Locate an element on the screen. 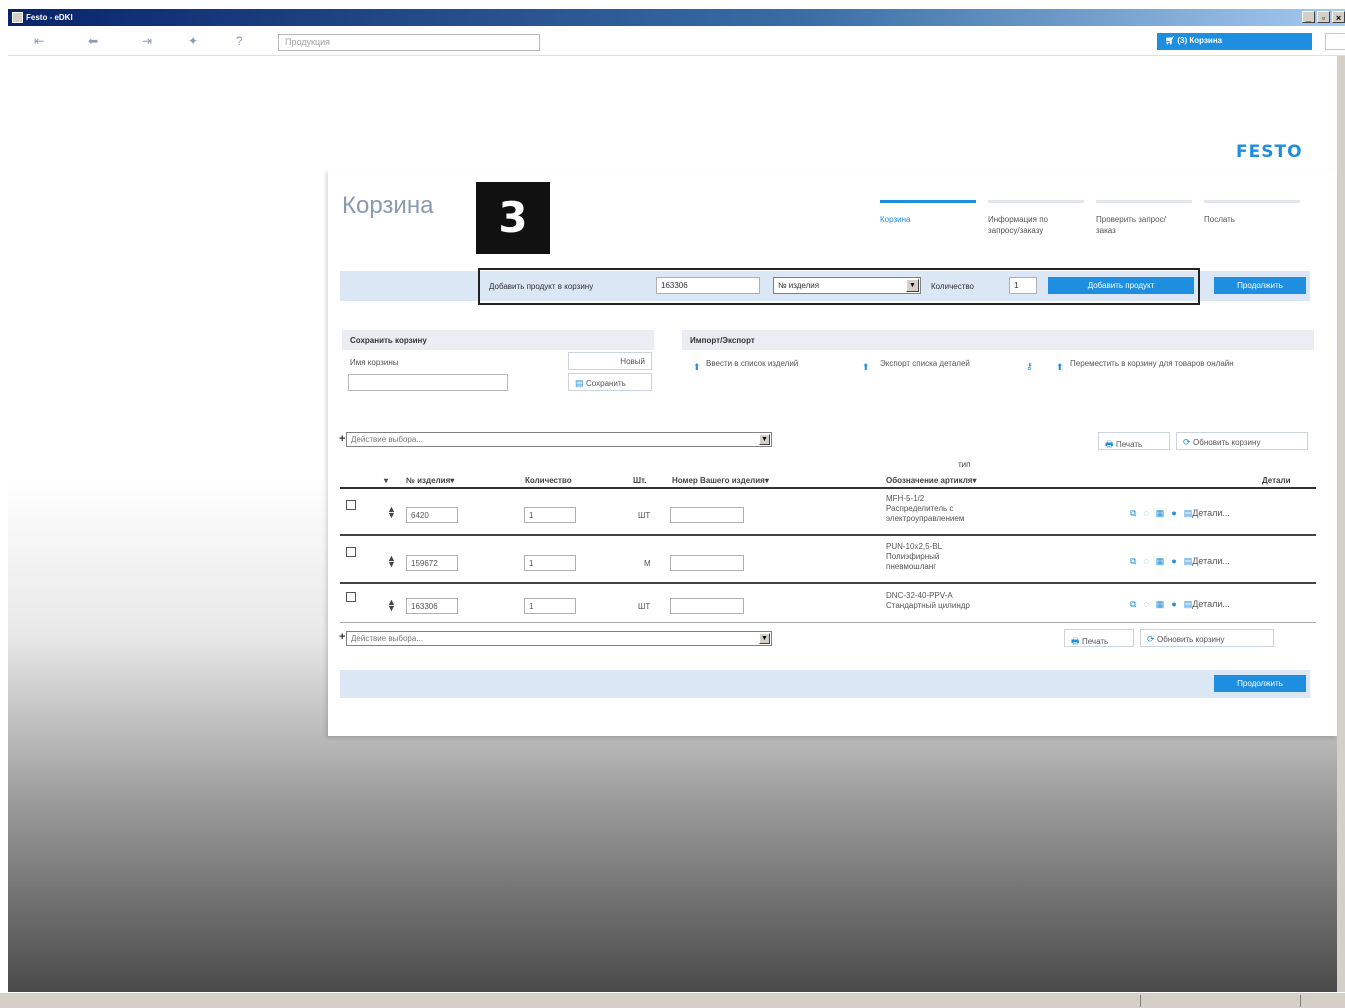  unit-text: M is located at coordinates (647, 563).